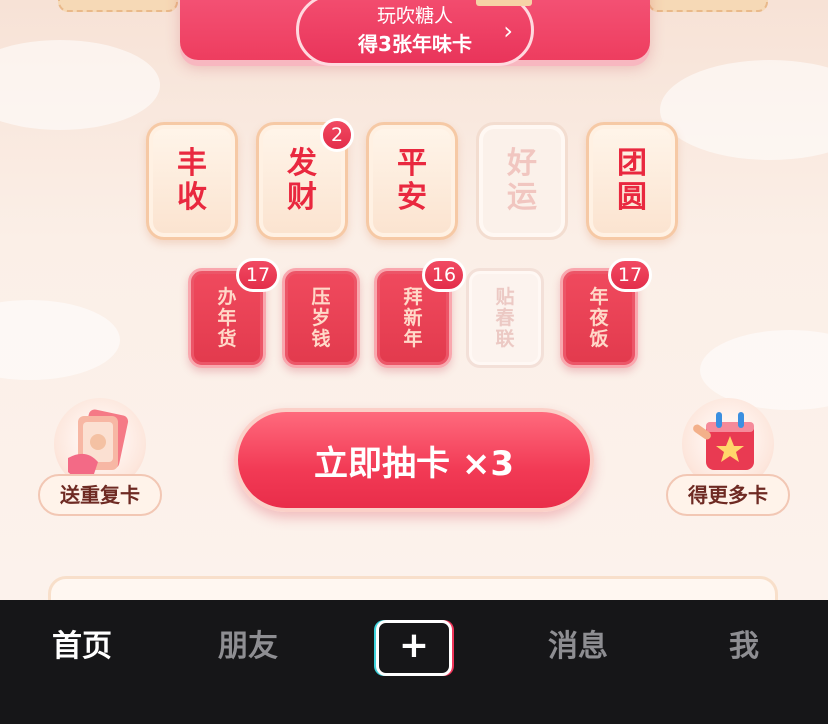 This screenshot has height=724, width=828. I want to click on card-char: 发, so click(302, 163).